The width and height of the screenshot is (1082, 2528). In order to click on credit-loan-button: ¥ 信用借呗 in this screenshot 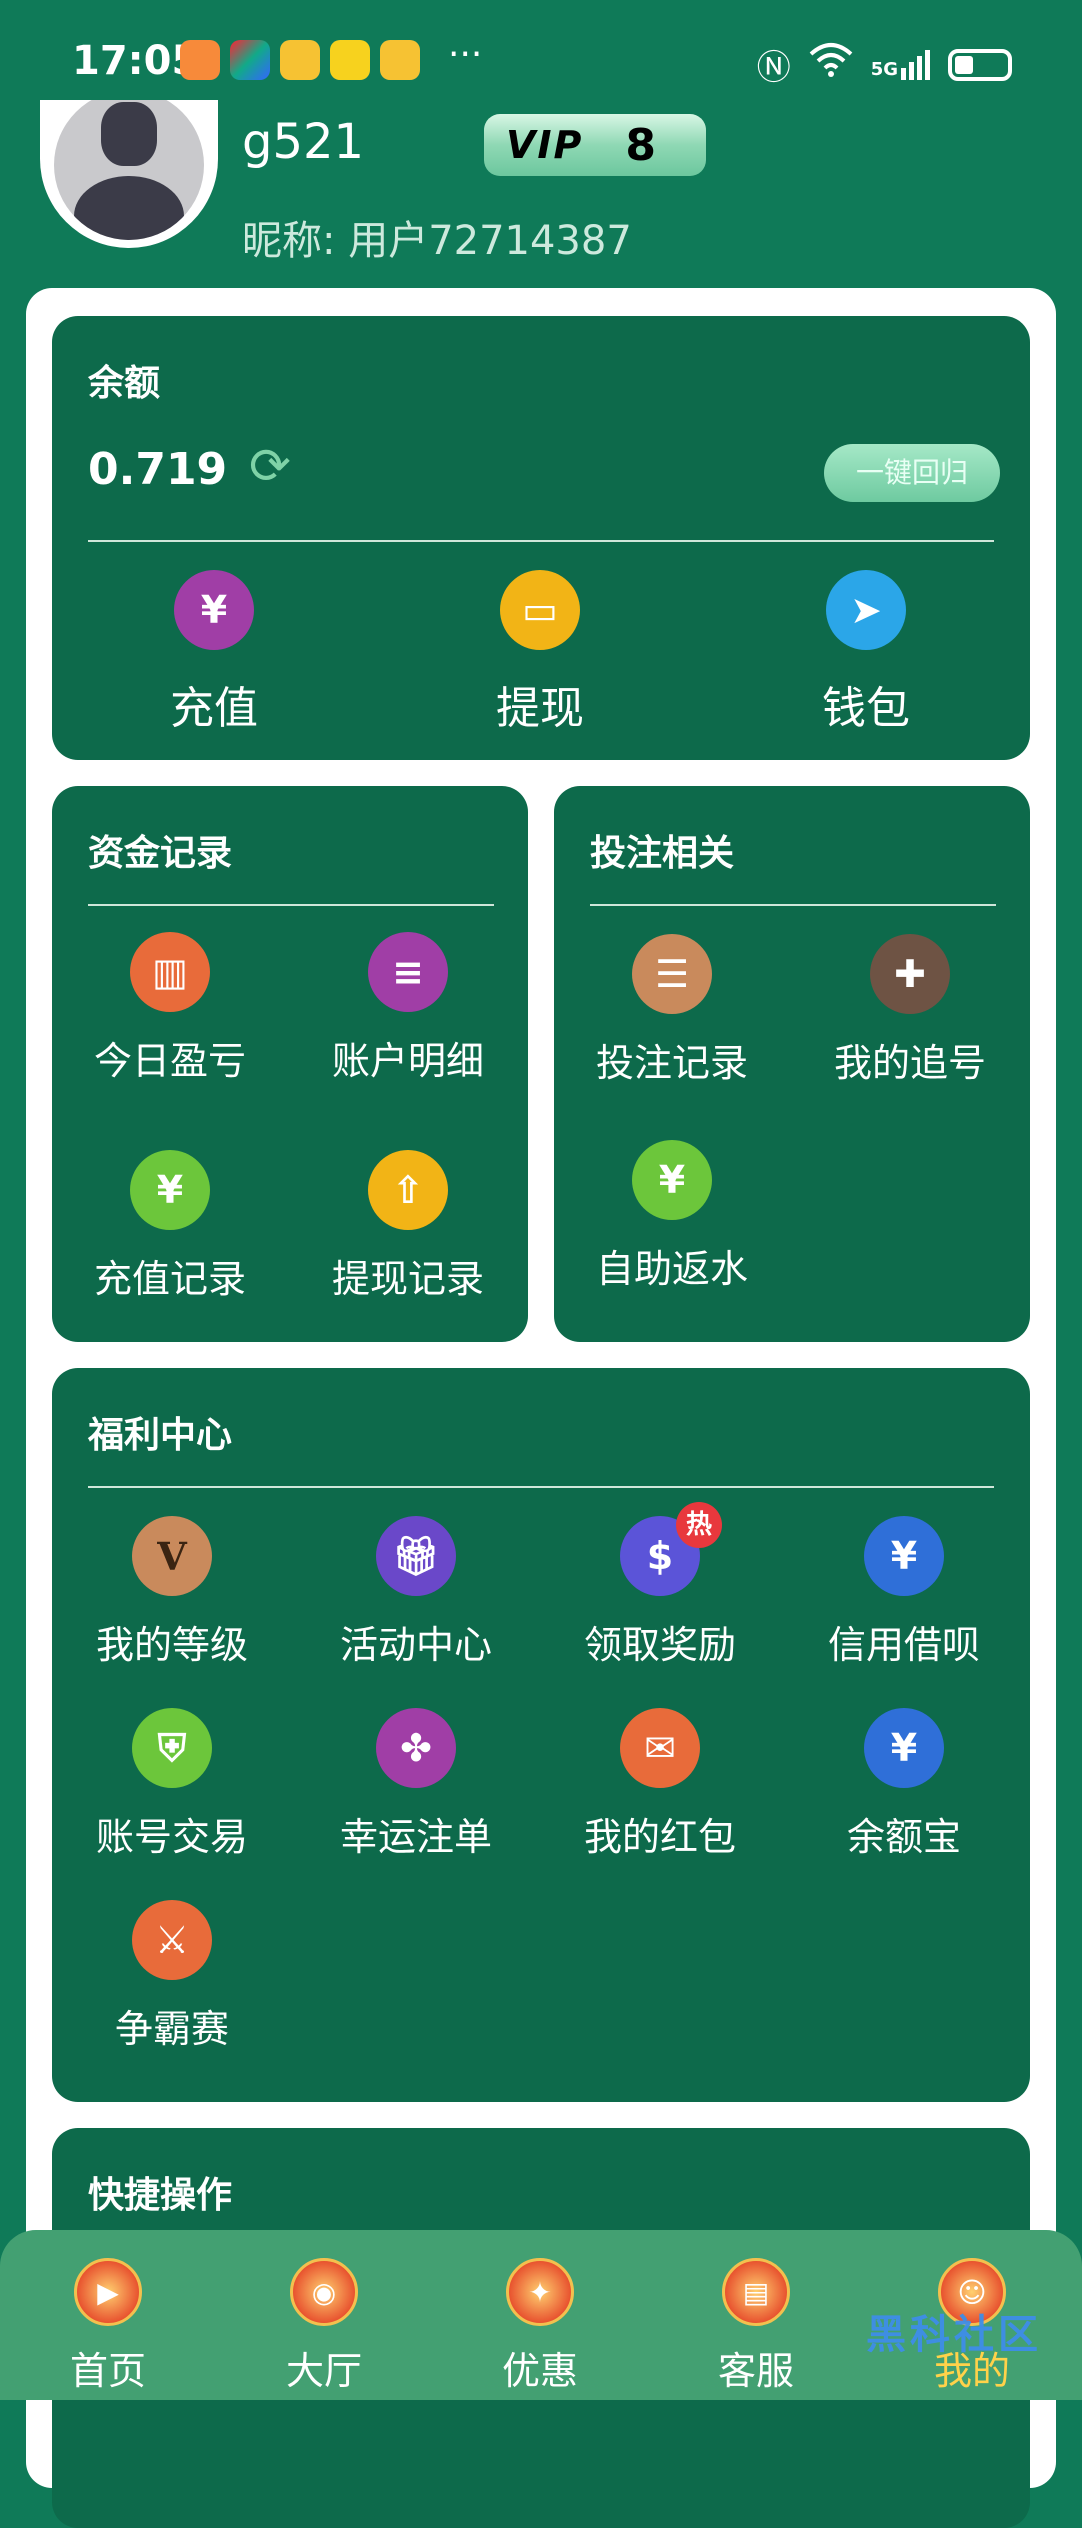, I will do `click(904, 1592)`.